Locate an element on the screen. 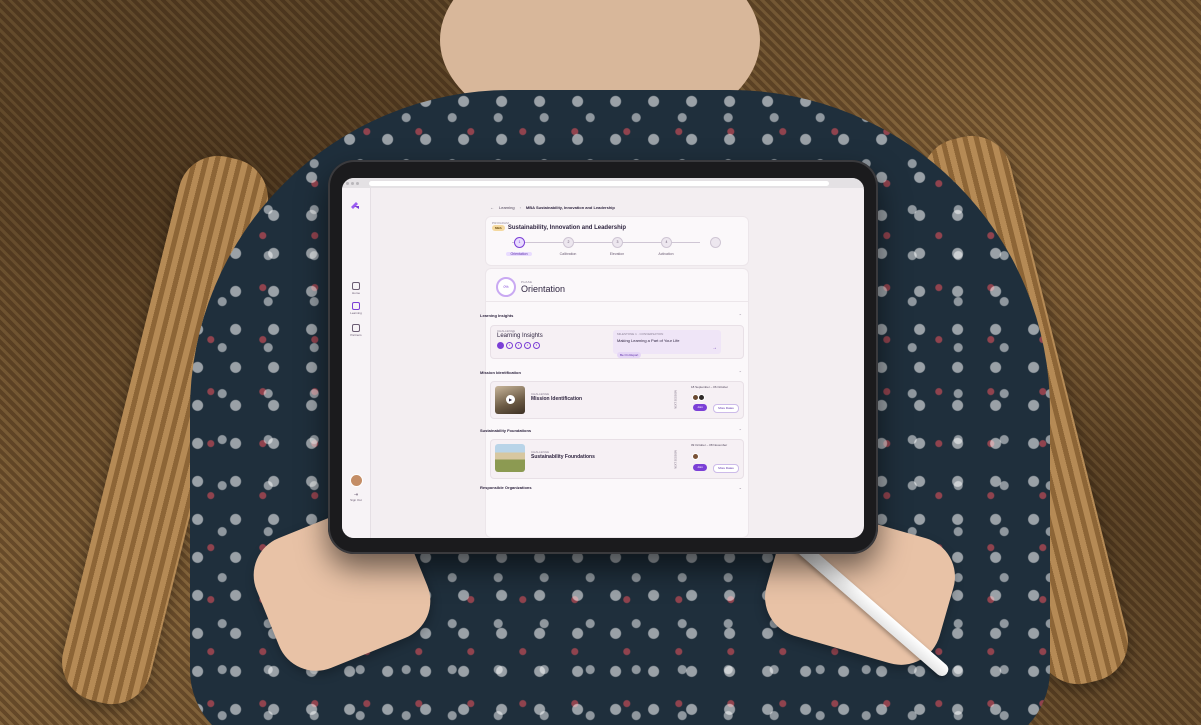 The height and width of the screenshot is (725, 1201). section-heading: Learning Insights is located at coordinates (497, 315).